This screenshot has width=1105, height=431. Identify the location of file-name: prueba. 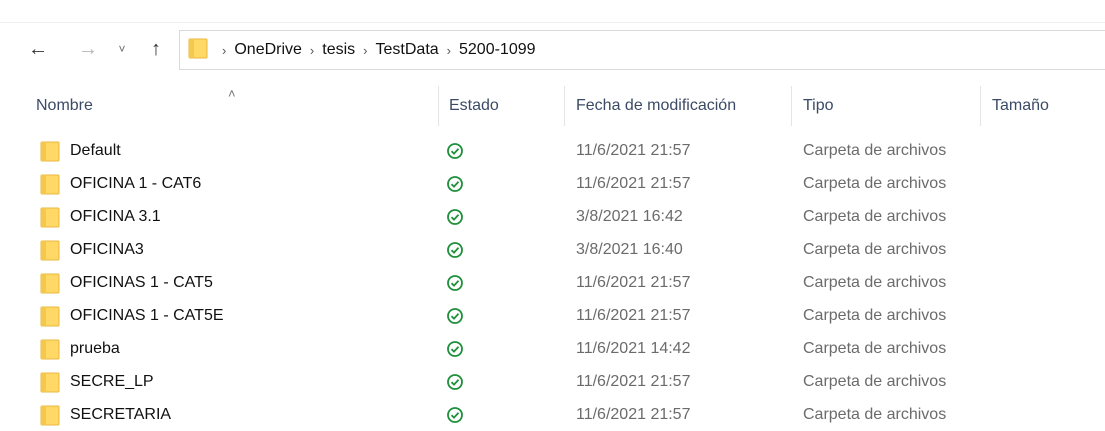
(95, 348).